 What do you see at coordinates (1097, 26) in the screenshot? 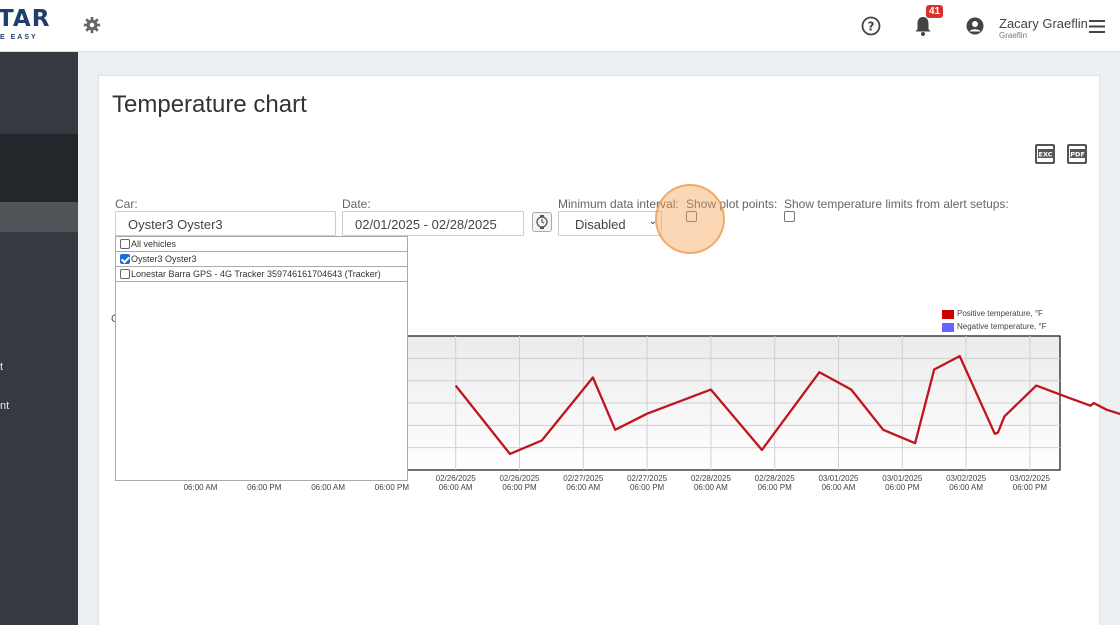
I see `hamburger-menu-icon` at bounding box center [1097, 26].